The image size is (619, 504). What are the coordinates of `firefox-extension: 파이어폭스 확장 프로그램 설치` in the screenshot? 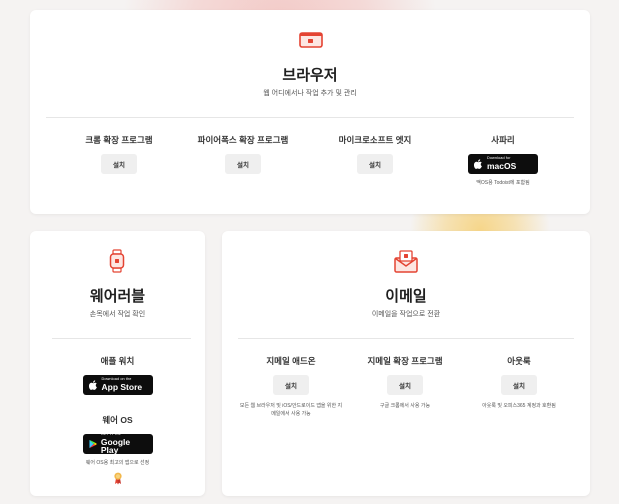 It's located at (243, 154).